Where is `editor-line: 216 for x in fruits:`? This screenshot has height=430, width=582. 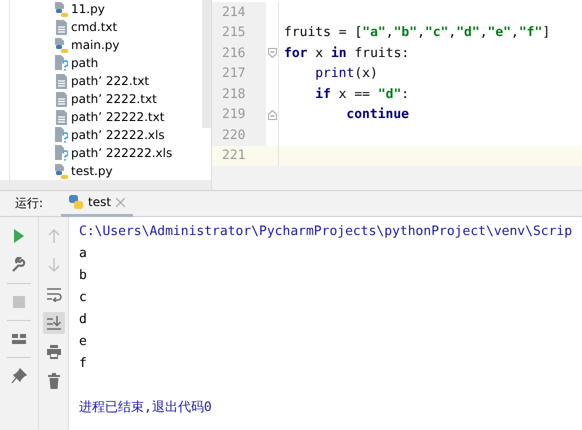 editor-line: 216 for x in fruits: is located at coordinates (397, 53).